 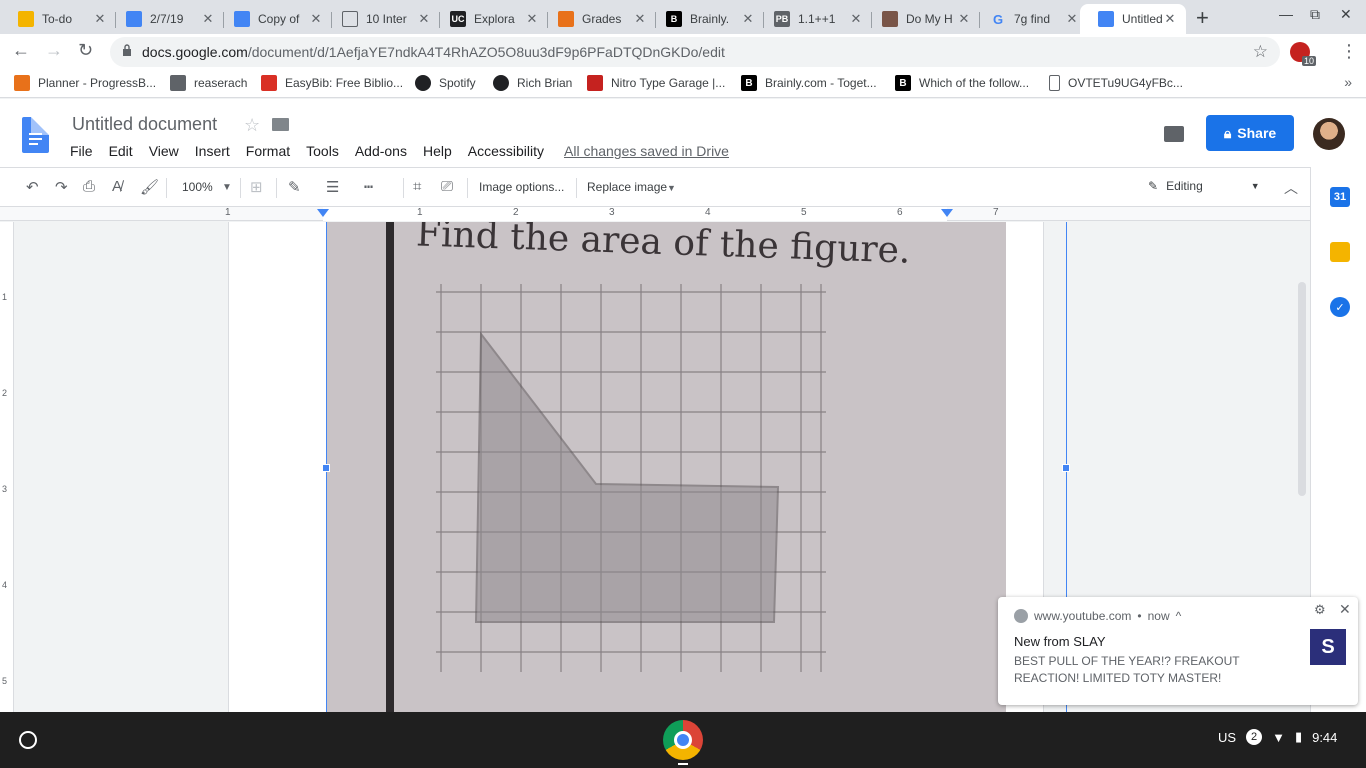 I want to click on print-icon: ⎙, so click(x=89, y=186).